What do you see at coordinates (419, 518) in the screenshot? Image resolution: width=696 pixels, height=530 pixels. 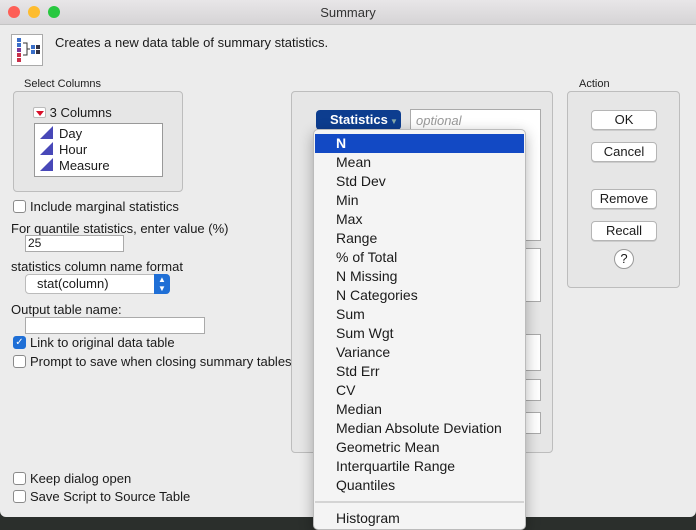 I see `menu-item-histogram: Histogram` at bounding box center [419, 518].